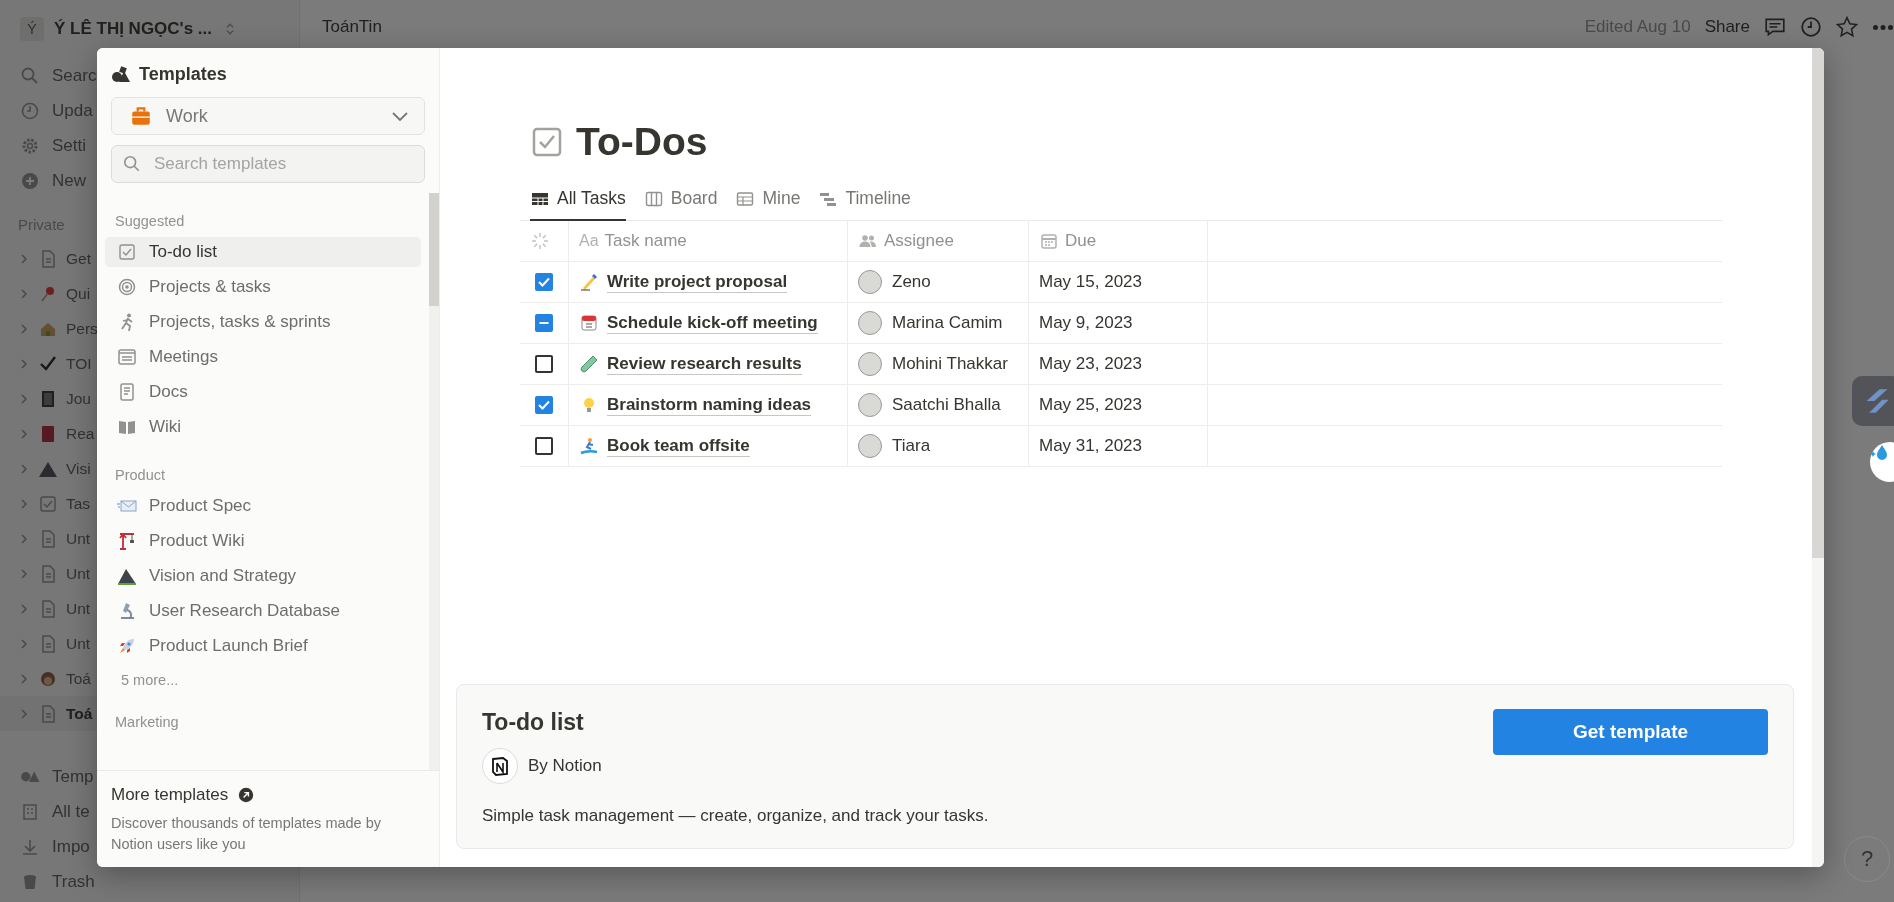  I want to click on assignee-name: Zeno, so click(911, 282).